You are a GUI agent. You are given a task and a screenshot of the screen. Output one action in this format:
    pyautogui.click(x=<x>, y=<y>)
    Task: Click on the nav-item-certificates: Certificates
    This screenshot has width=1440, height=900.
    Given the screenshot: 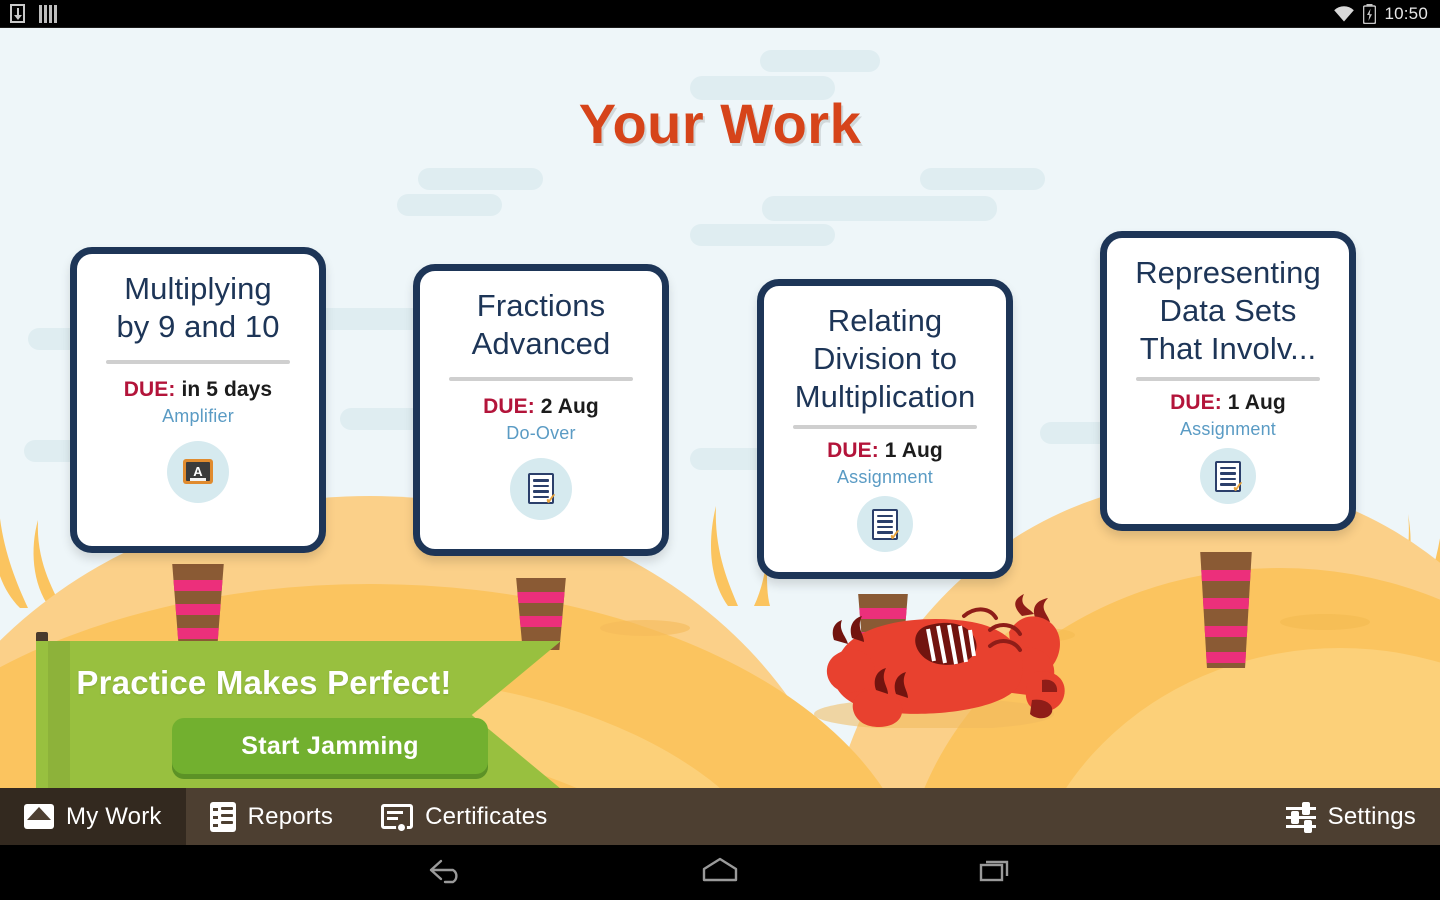 What is the action you would take?
    pyautogui.click(x=464, y=816)
    